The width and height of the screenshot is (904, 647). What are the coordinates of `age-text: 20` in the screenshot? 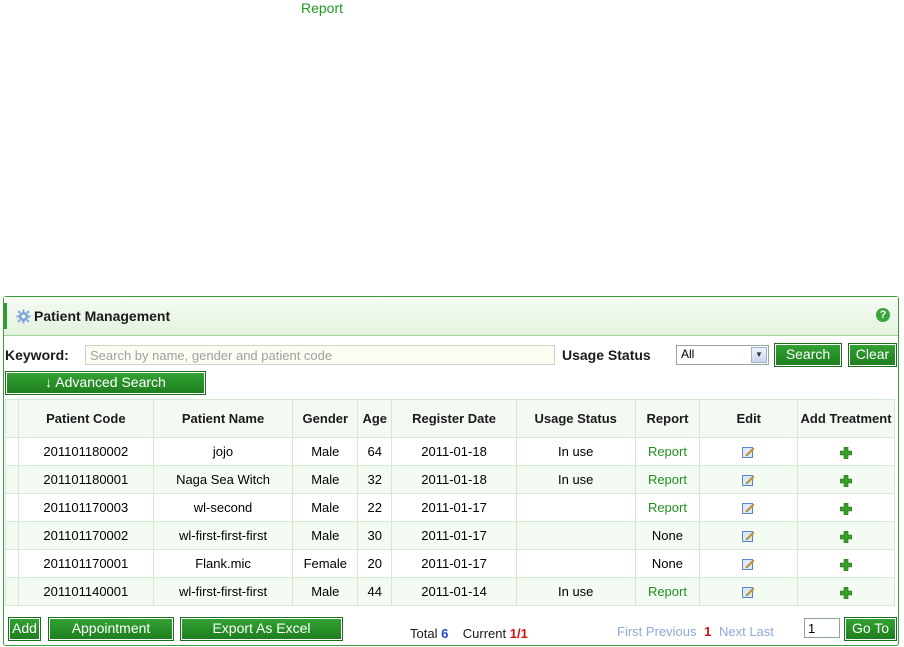 It's located at (374, 563).